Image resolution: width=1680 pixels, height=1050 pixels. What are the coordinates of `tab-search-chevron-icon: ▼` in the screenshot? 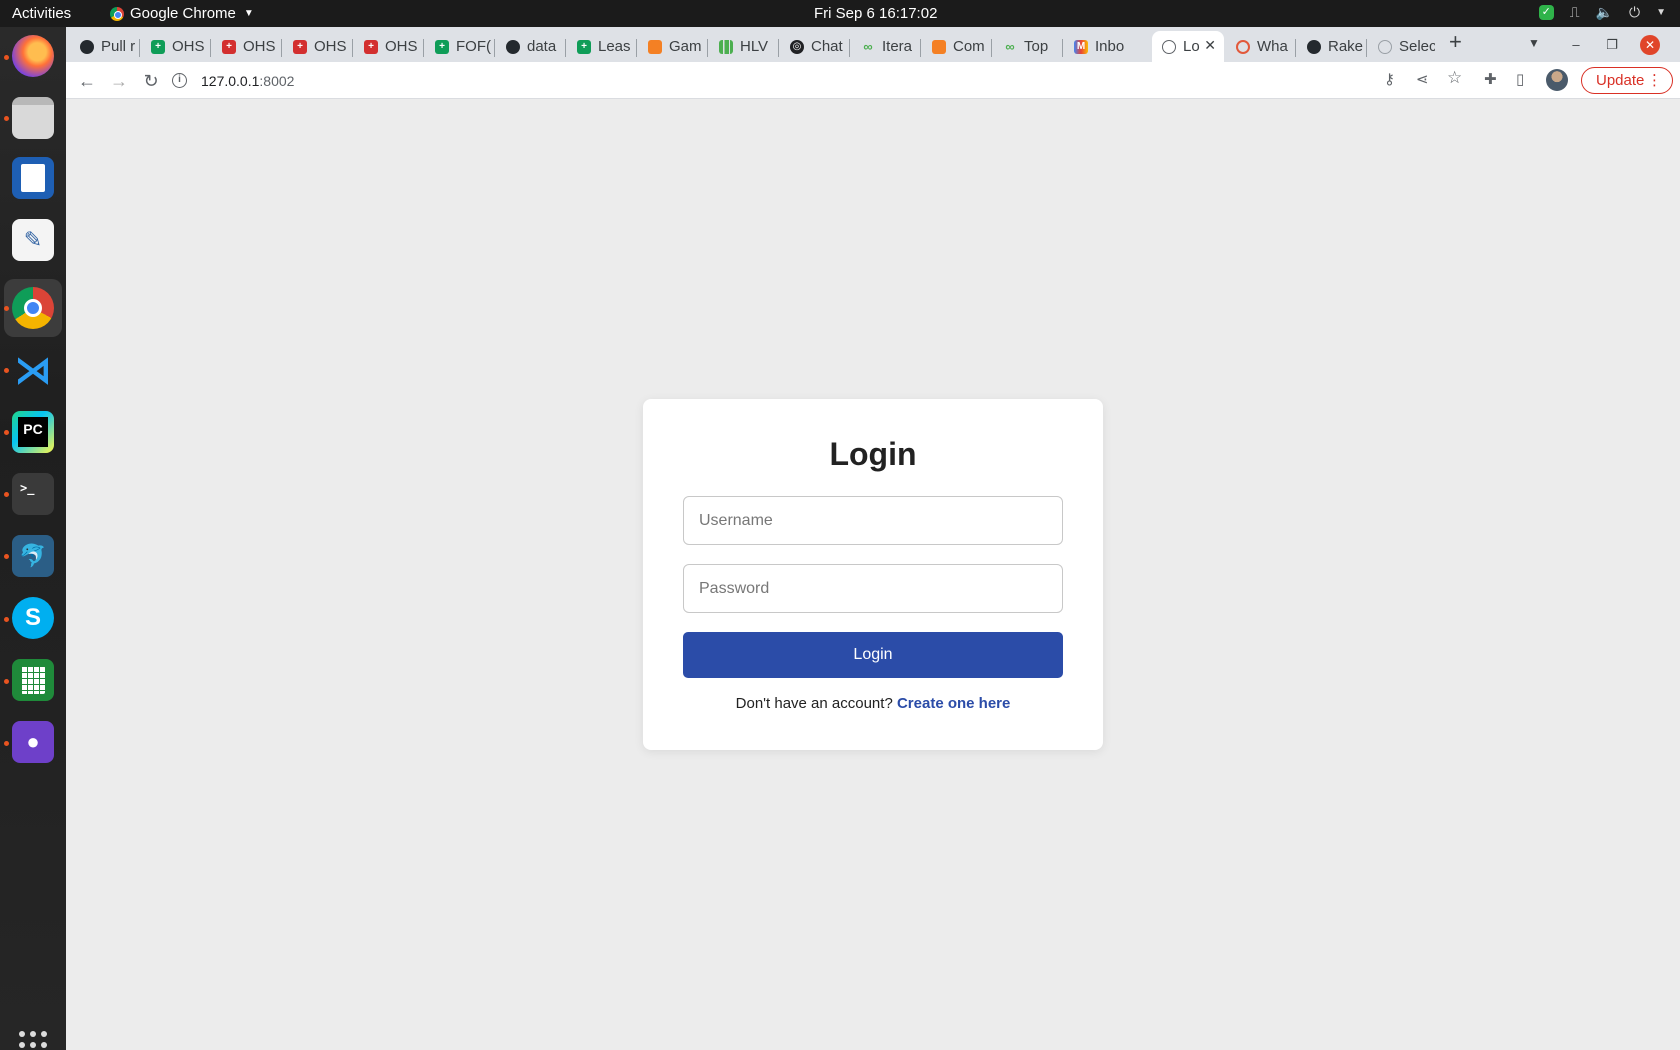 It's located at (1534, 43).